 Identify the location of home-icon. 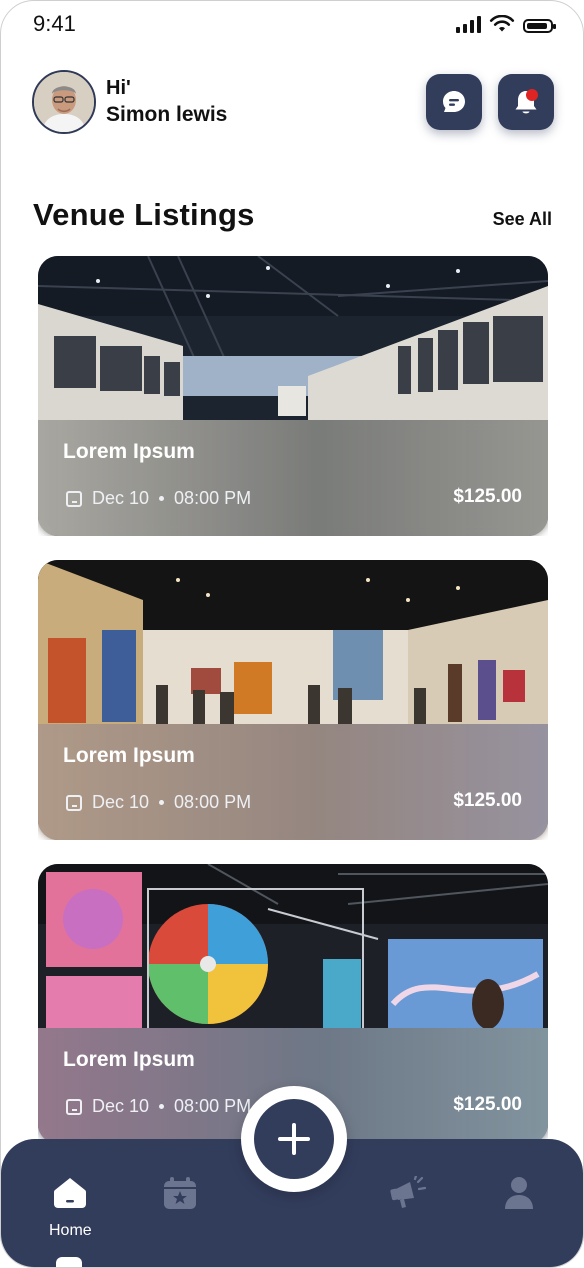
(70, 1193).